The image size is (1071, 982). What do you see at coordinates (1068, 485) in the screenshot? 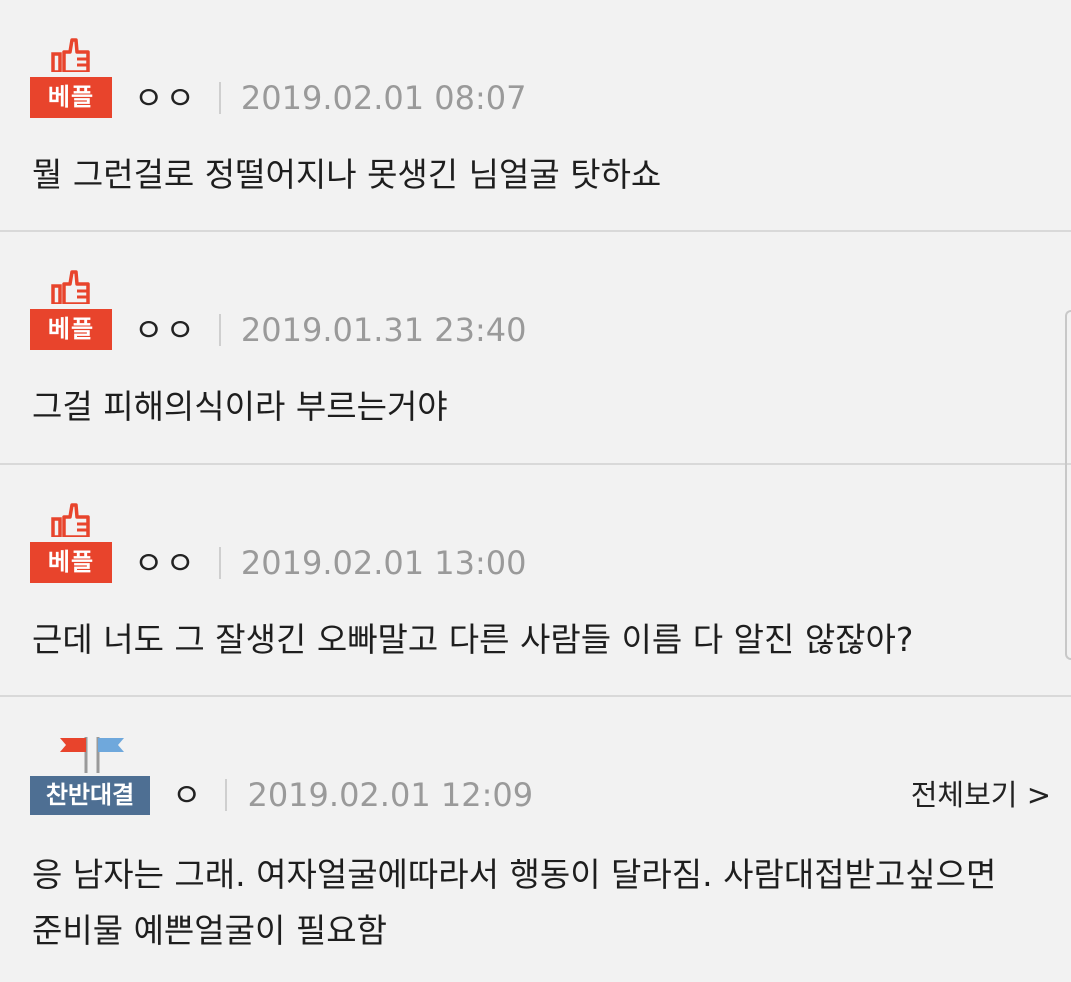
I see `scrollbar` at bounding box center [1068, 485].